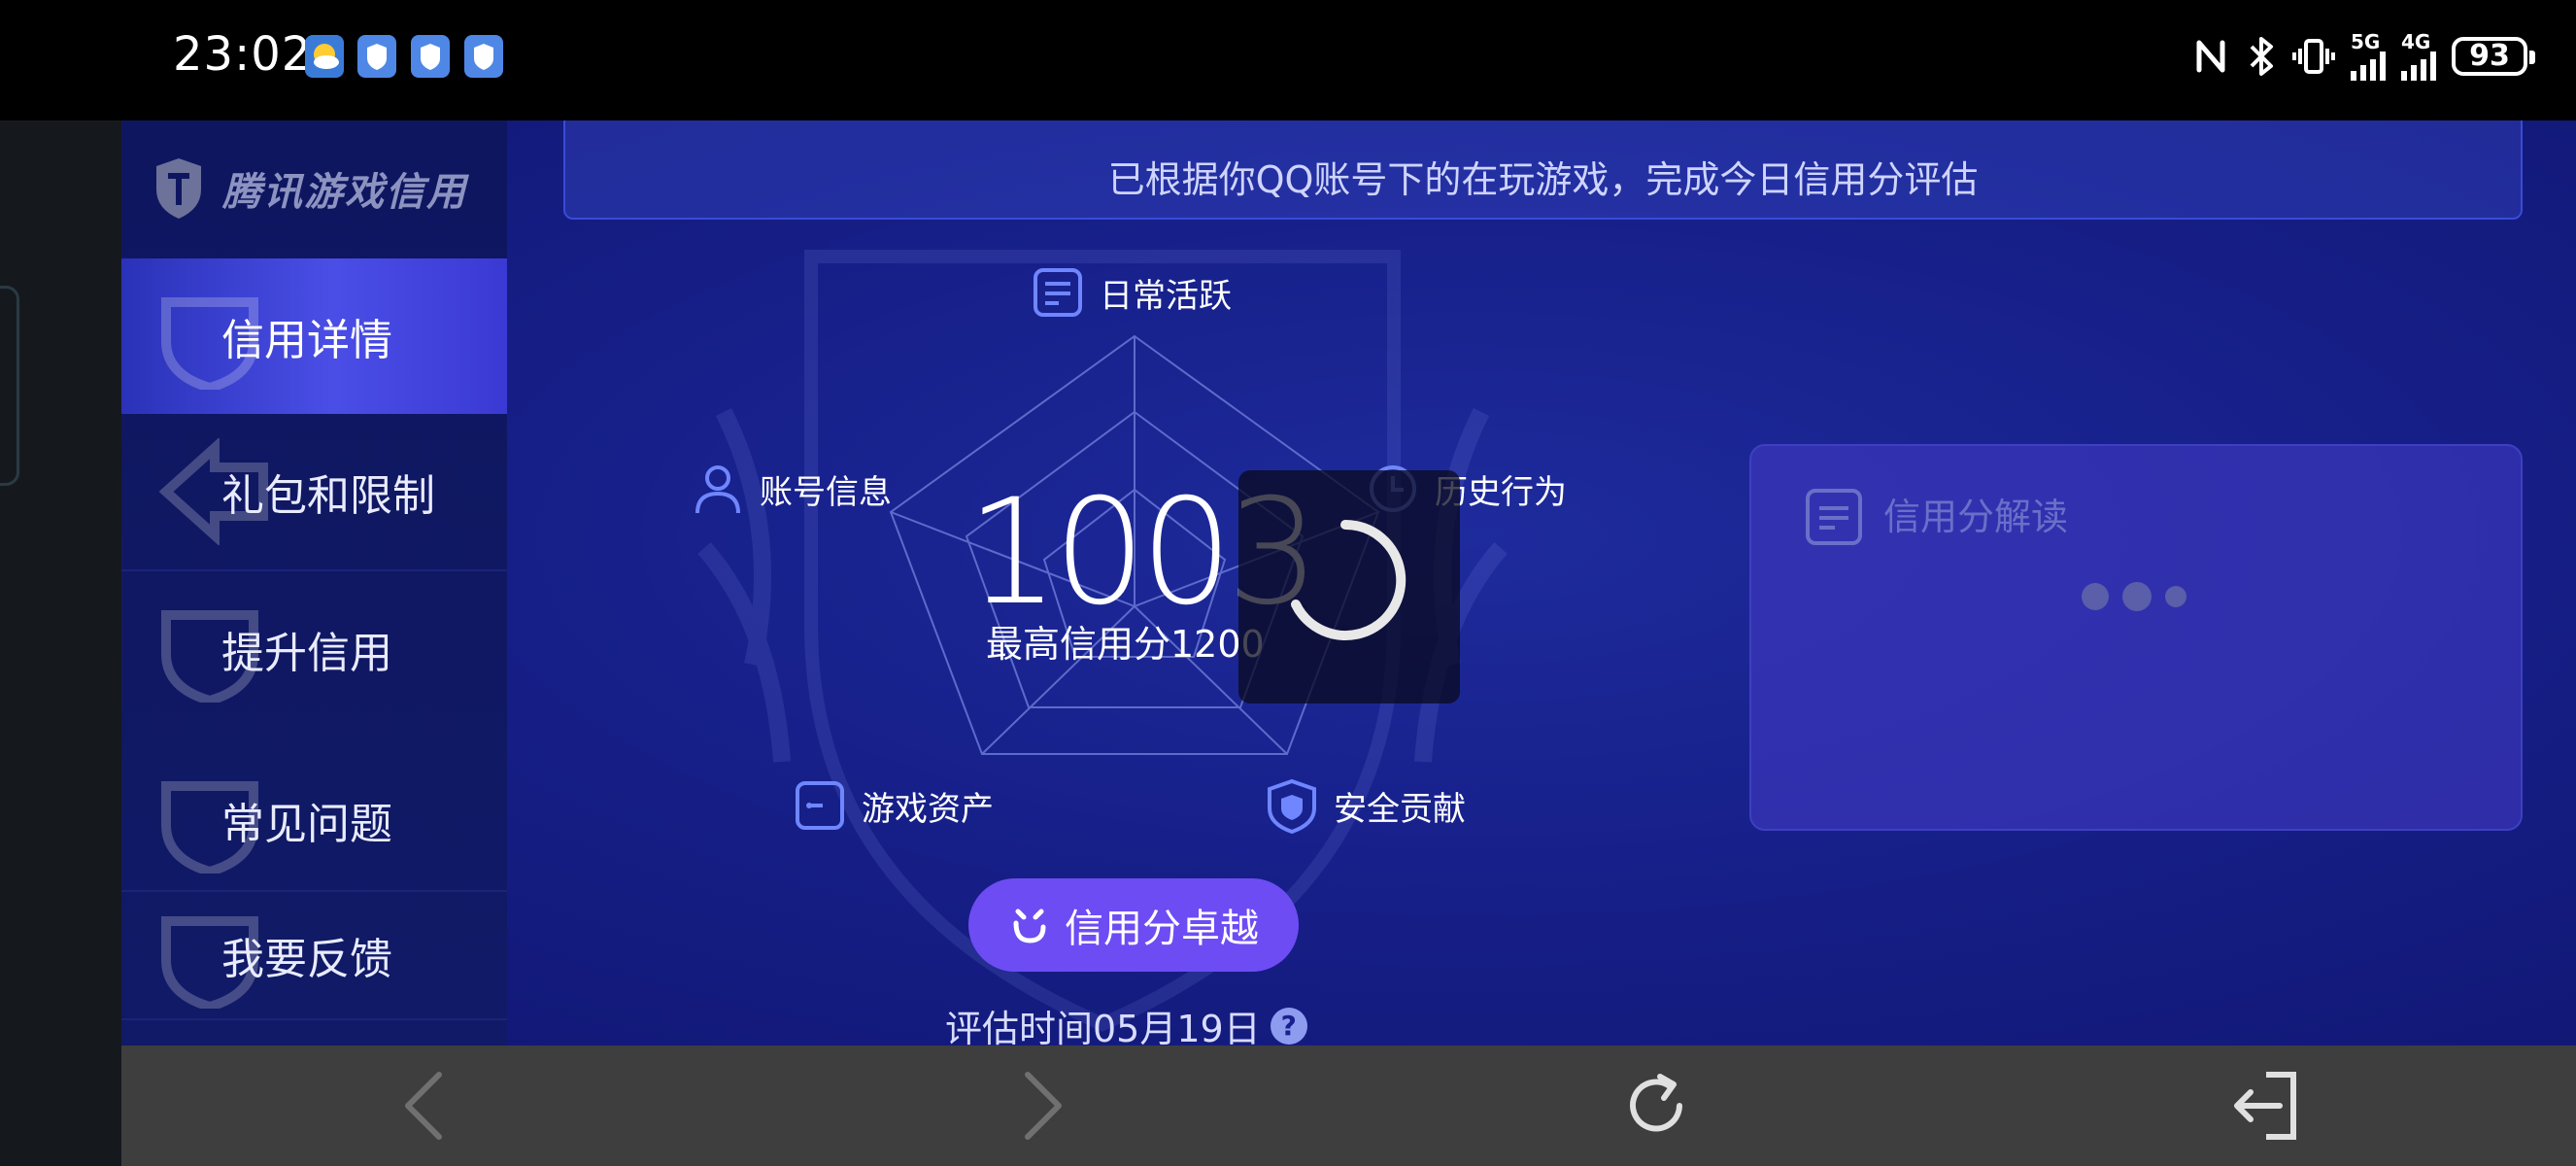  Describe the element at coordinates (2134, 596) in the screenshot. I see `loading-dots-icon` at that location.